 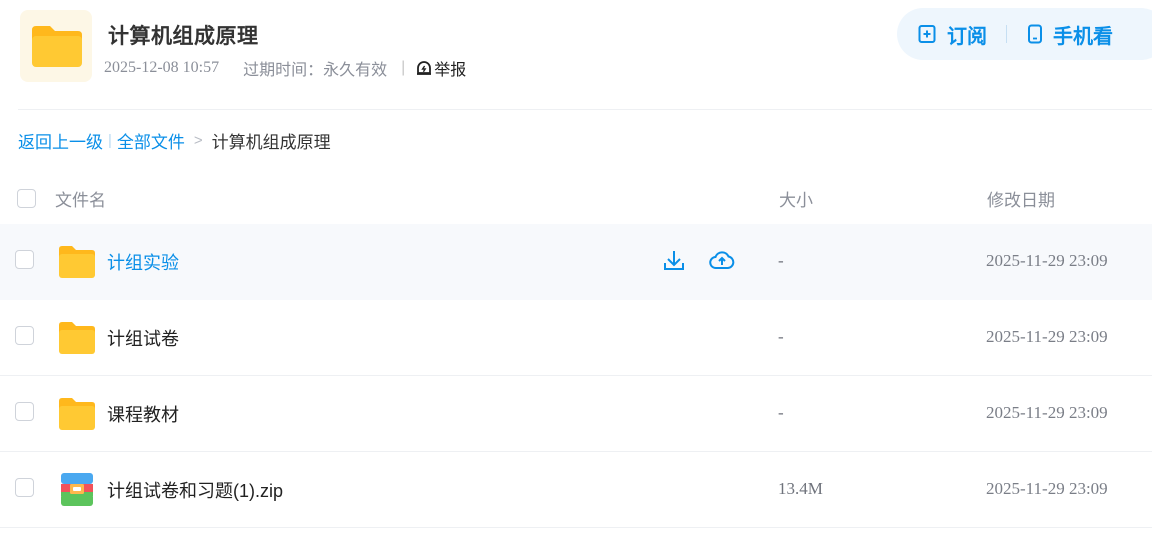 I want to click on share-date: 2025-12-08 10:57, so click(x=162, y=67).